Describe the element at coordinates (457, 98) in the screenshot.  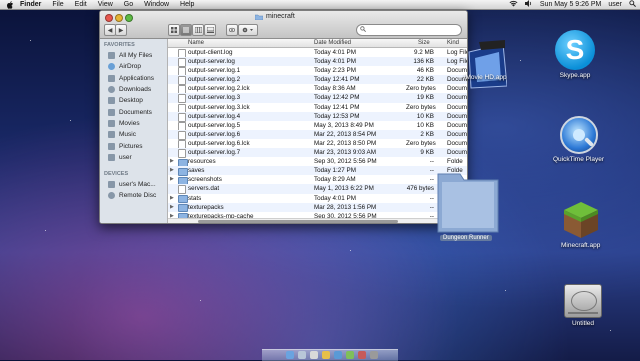
I see `file-kind: Docum` at that location.